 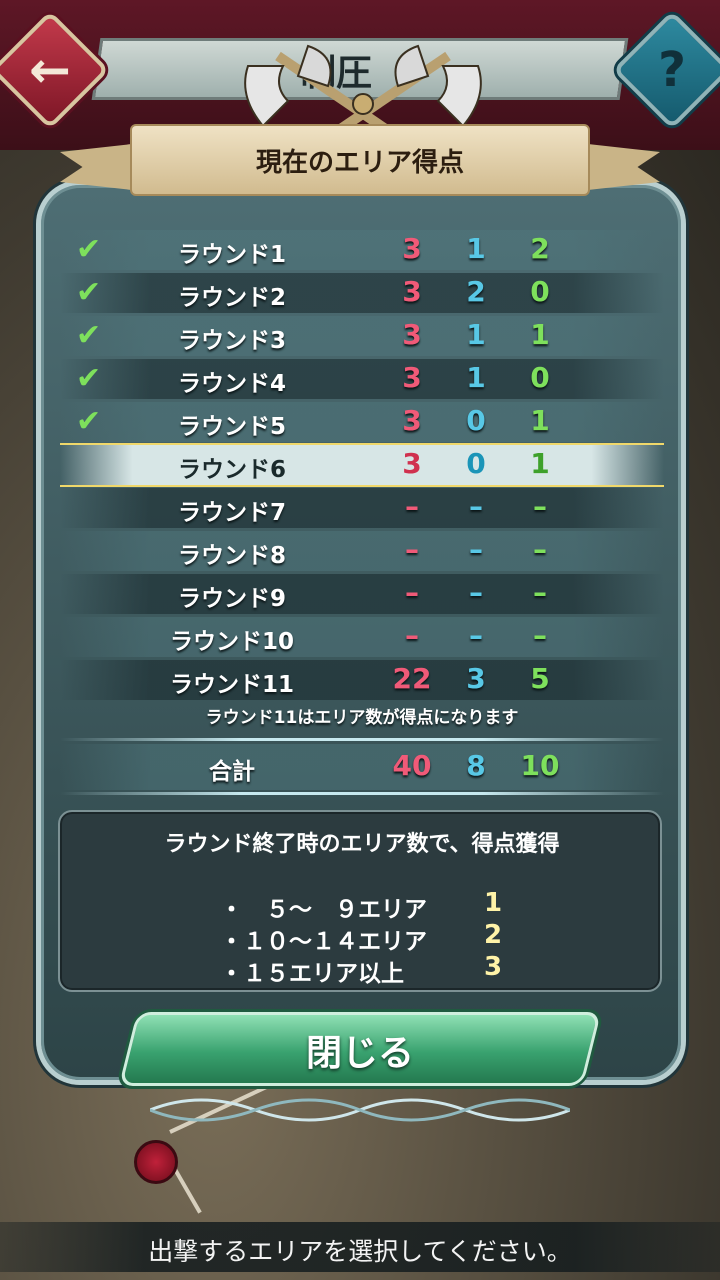 I want to click on dialog-title: 現在のエリア得点, so click(x=359, y=163).